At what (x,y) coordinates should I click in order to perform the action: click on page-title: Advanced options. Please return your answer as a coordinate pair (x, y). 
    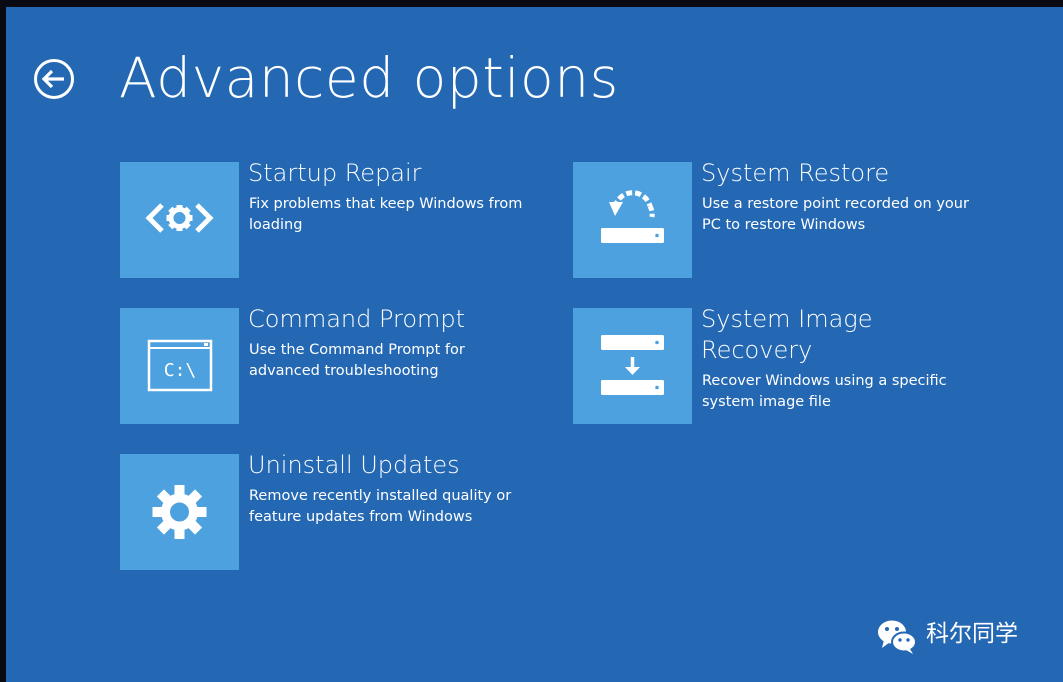
    Looking at the image, I should click on (369, 78).